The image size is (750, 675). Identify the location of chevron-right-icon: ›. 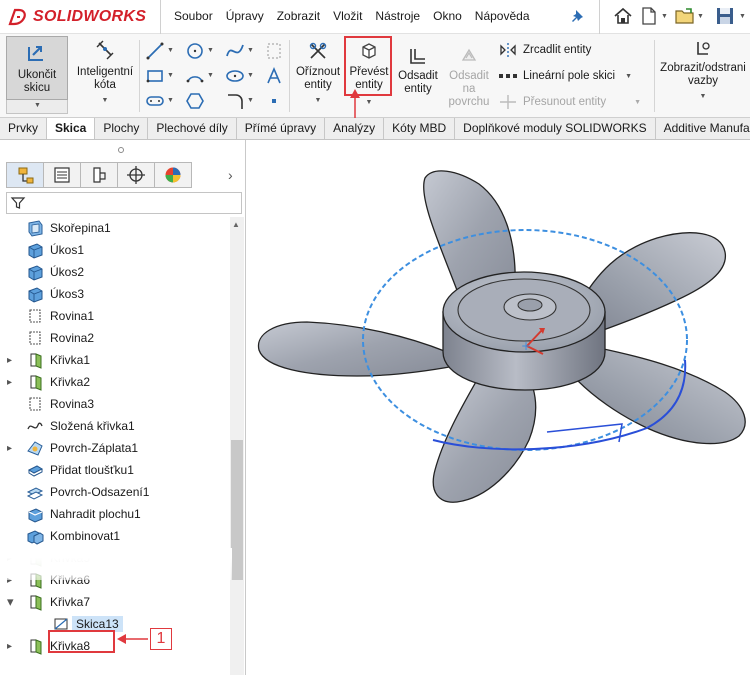
(230, 175).